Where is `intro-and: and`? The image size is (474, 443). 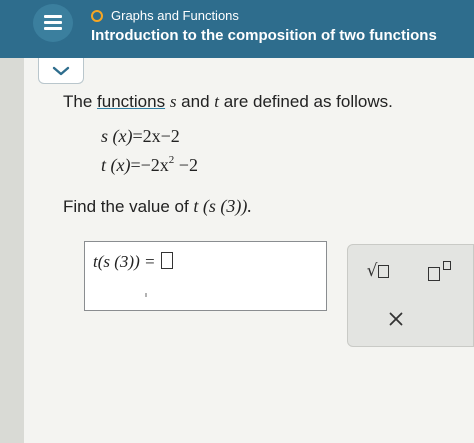
intro-and: and is located at coordinates (195, 101).